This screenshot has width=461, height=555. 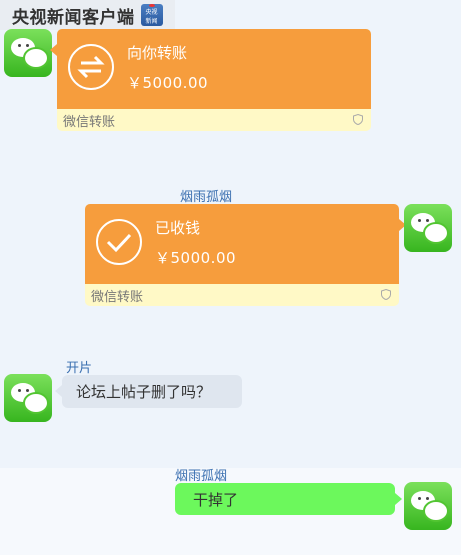 What do you see at coordinates (285, 499) in the screenshot?
I see `message-bubble-sent: 干掉了` at bounding box center [285, 499].